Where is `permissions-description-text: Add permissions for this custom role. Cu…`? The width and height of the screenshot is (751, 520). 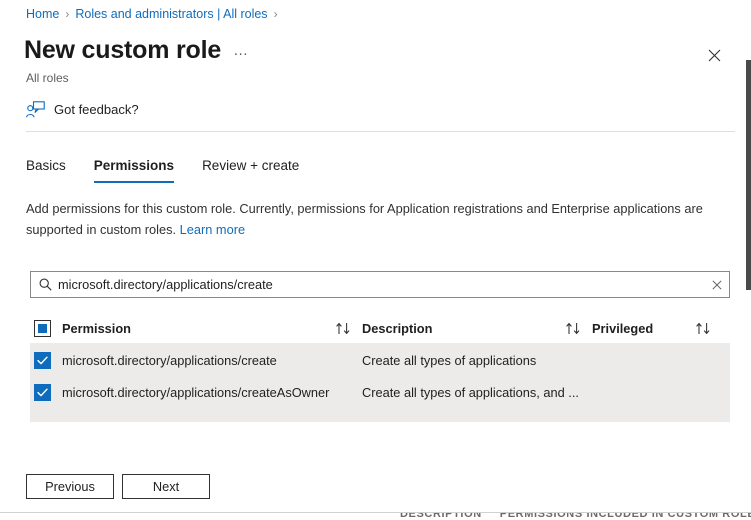
permissions-description-text: Add permissions for this custom role. Cu… is located at coordinates (364, 219).